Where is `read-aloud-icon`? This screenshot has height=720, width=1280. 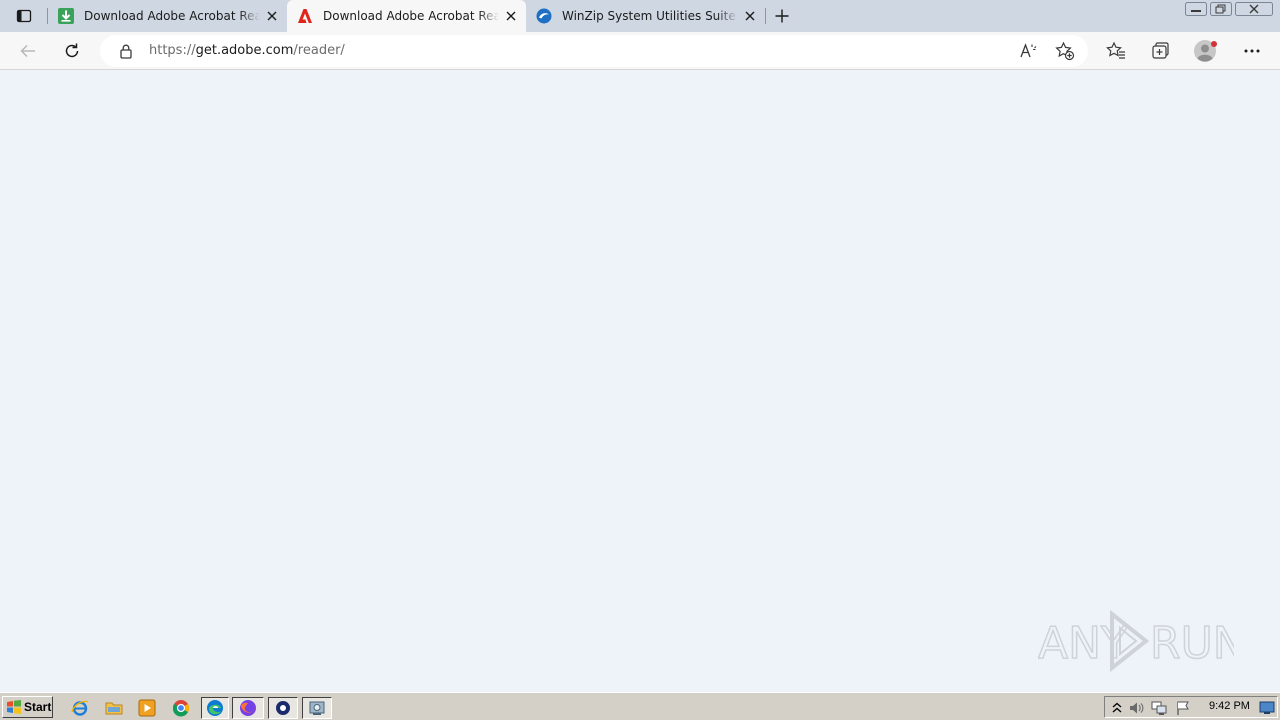
read-aloud-icon is located at coordinates (1028, 50).